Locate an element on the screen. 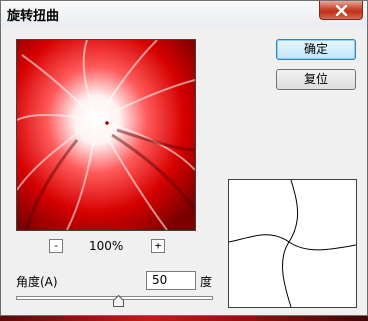  angle-label: 角度(A) is located at coordinates (37, 282).